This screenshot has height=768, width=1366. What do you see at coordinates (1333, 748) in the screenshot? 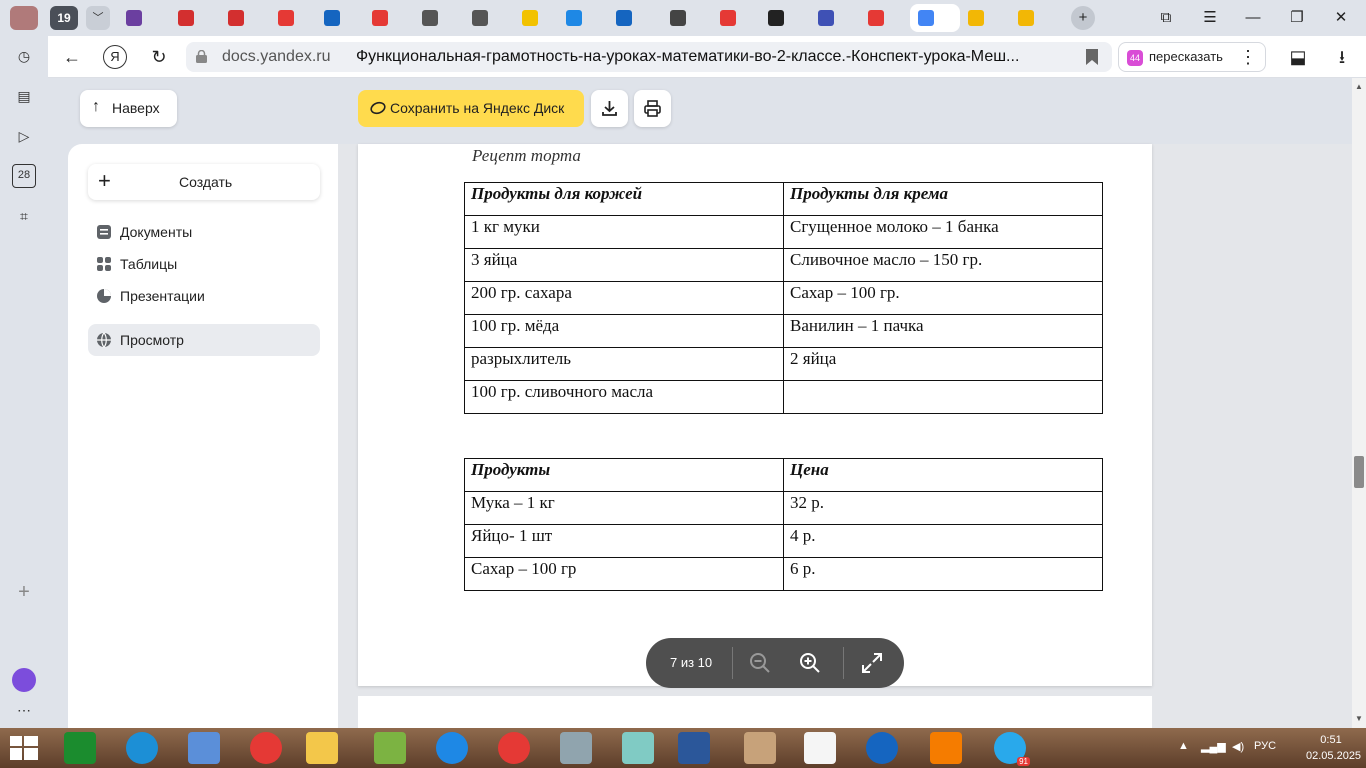
I see `clock: 0:51 02.05.2025` at bounding box center [1333, 748].